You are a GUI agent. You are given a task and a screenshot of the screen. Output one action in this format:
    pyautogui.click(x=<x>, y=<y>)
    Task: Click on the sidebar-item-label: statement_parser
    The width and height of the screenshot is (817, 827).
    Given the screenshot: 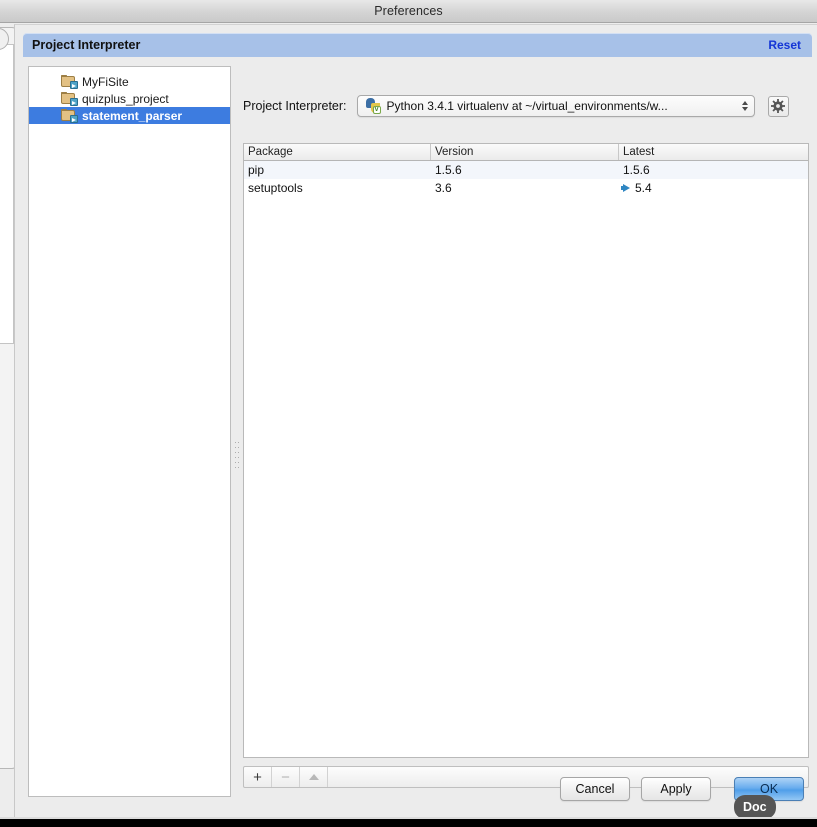 What is the action you would take?
    pyautogui.click(x=132, y=115)
    